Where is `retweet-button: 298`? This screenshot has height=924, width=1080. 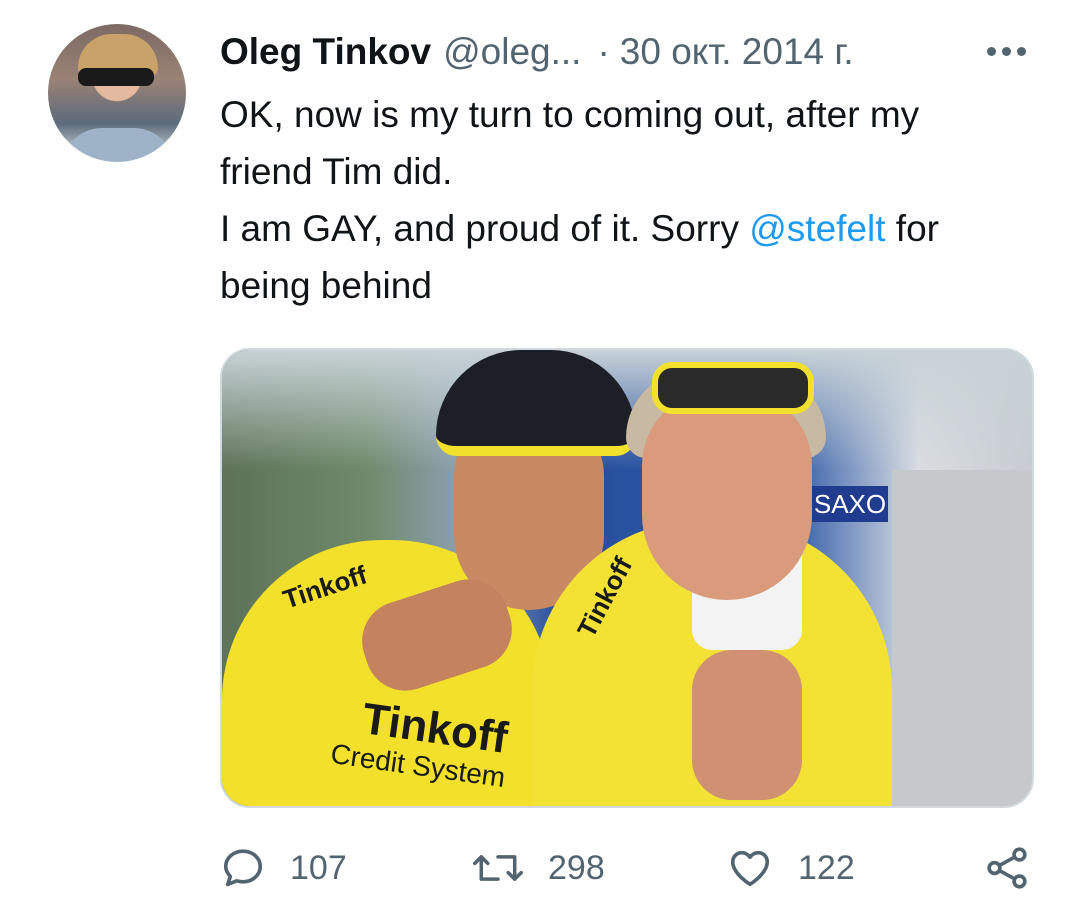
retweet-button: 298 is located at coordinates (538, 868).